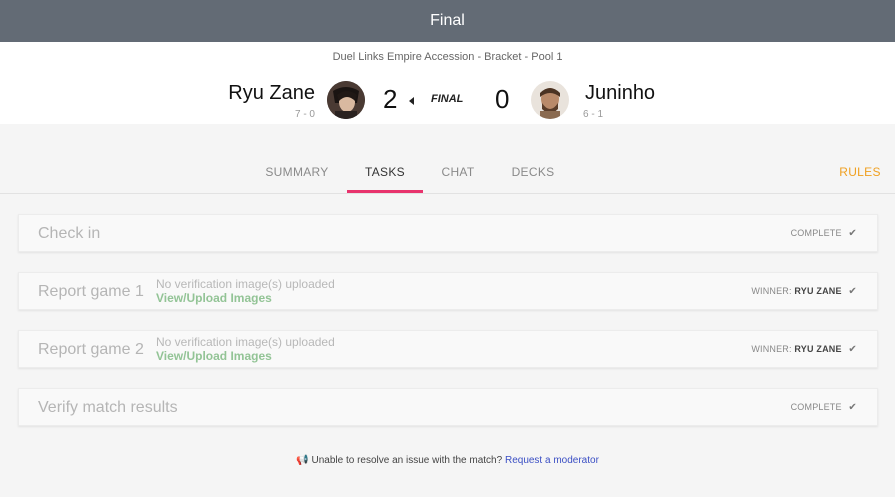 The image size is (895, 497). Describe the element at coordinates (550, 100) in the screenshot. I see `player2-avatar` at that location.